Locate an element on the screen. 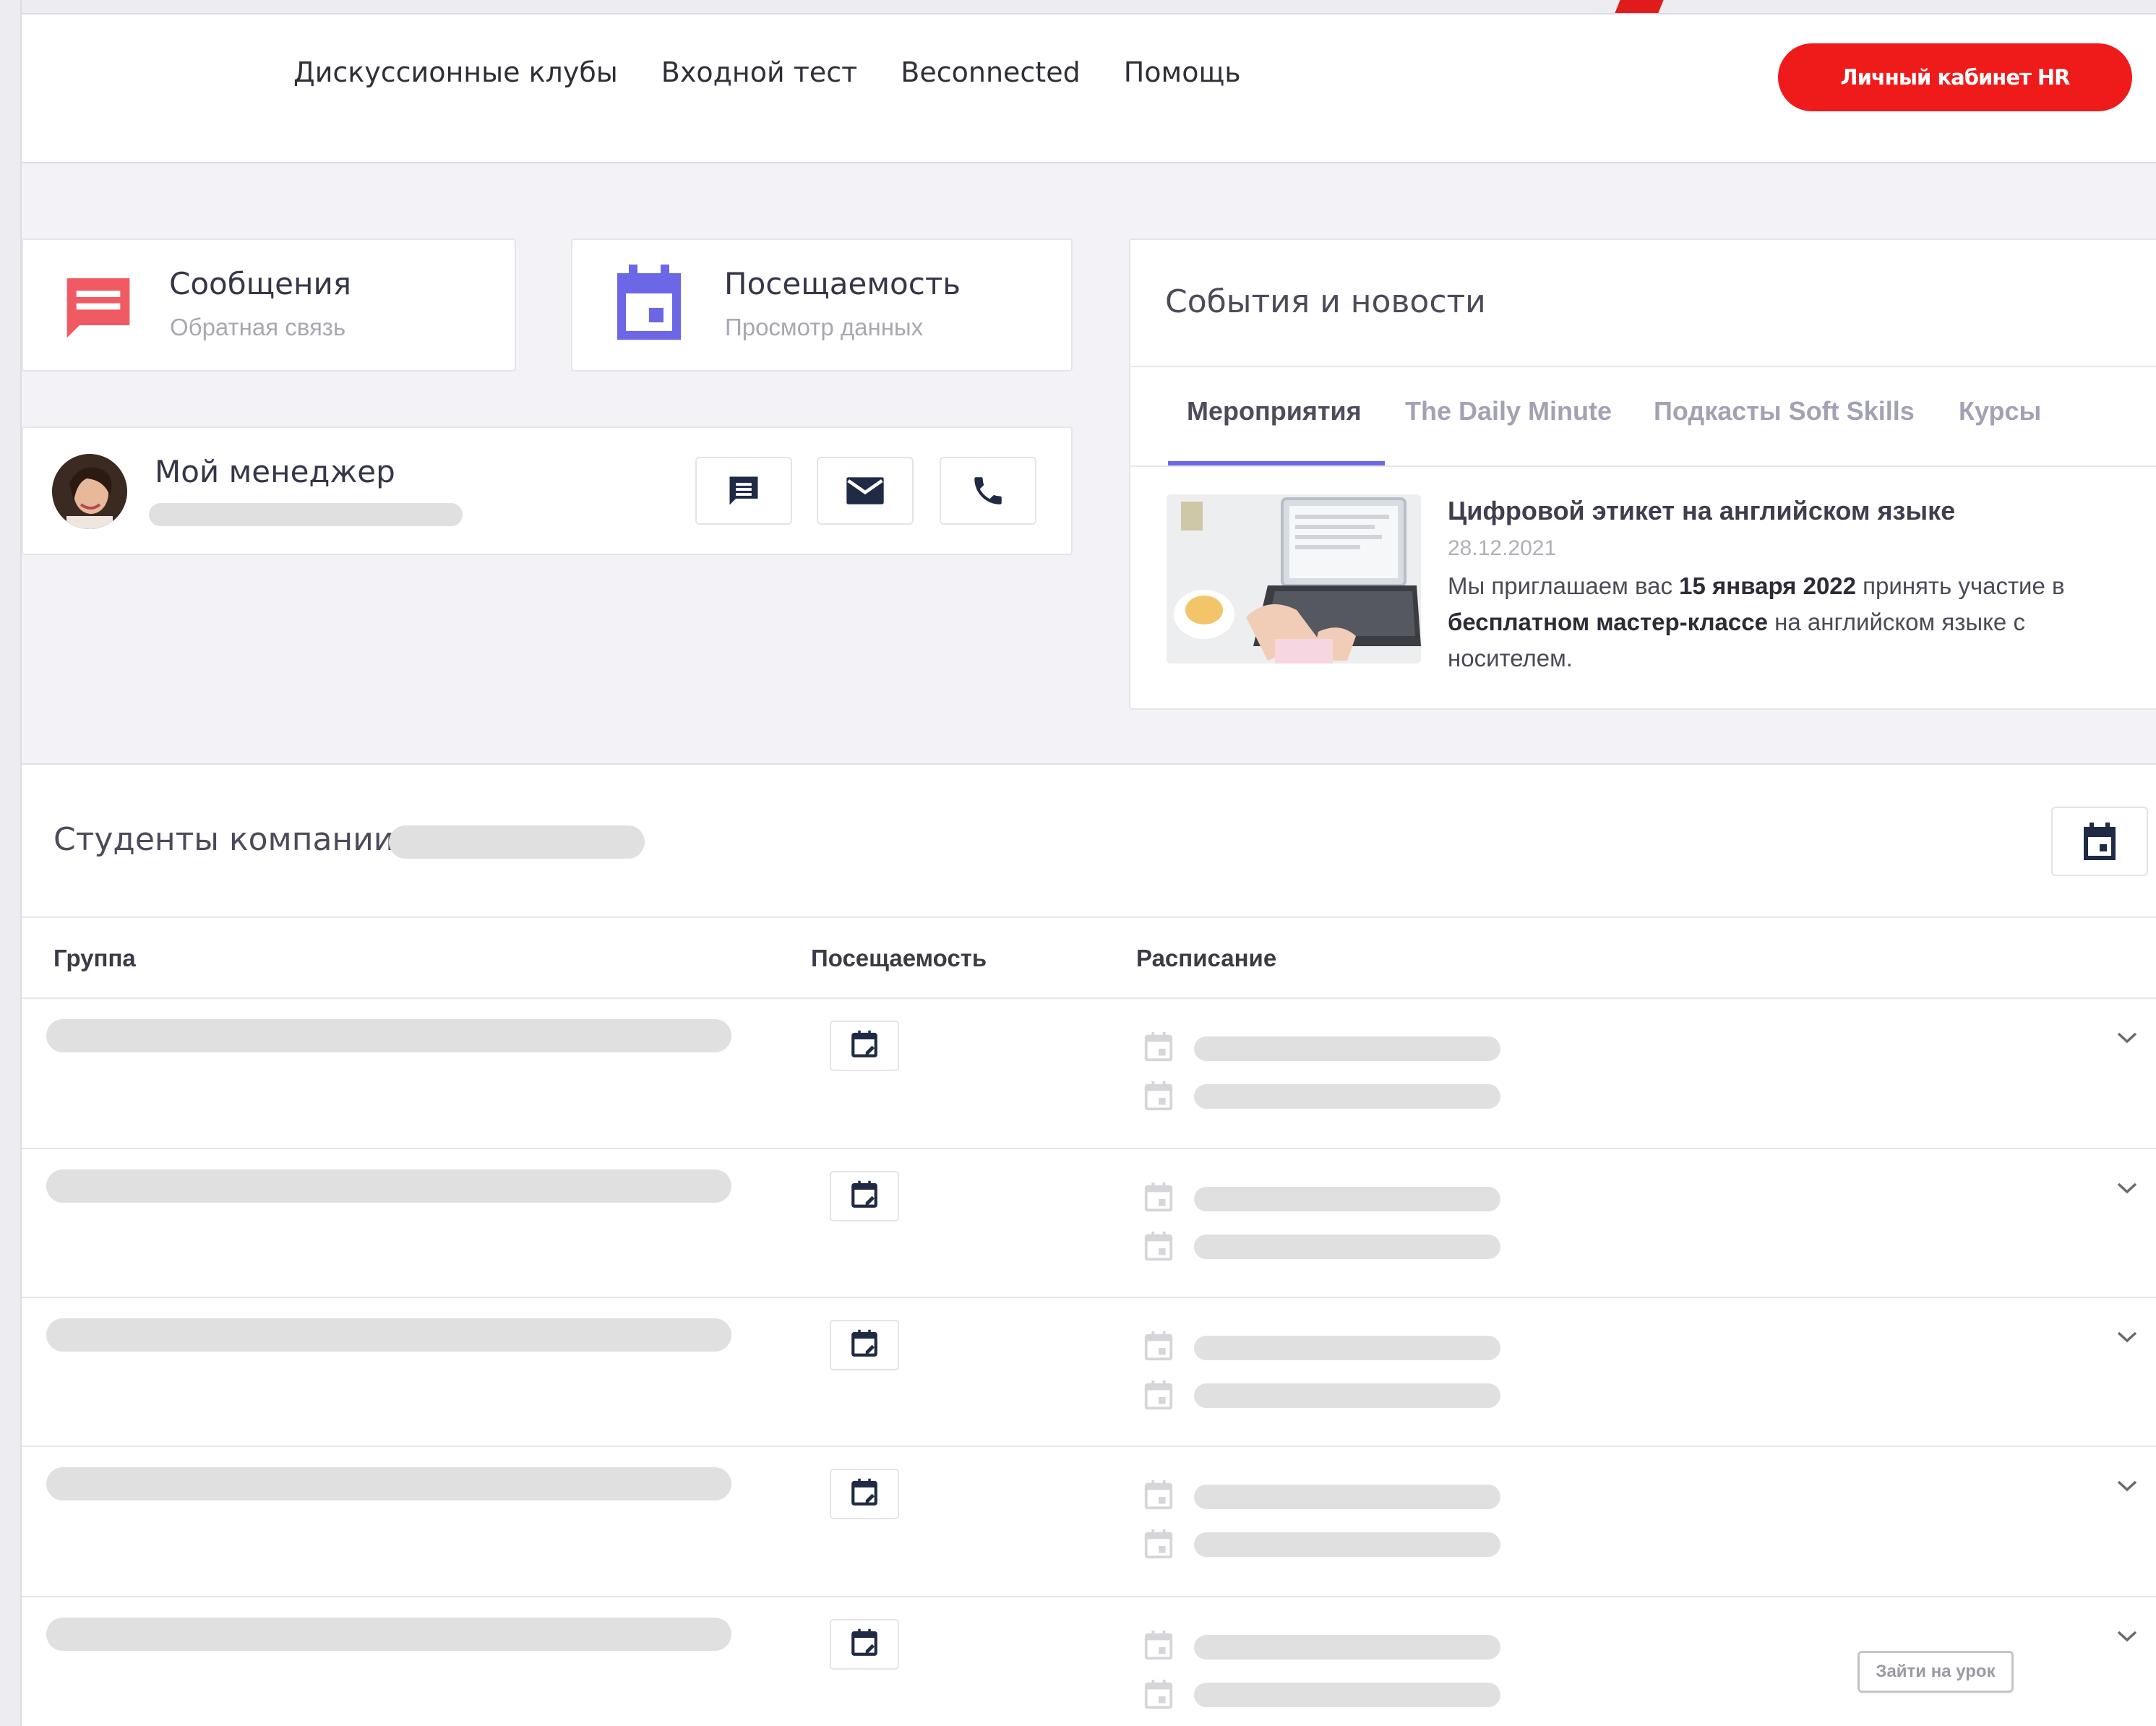 The image size is (2156, 1726). attendance-title: Посещаемость is located at coordinates (843, 283).